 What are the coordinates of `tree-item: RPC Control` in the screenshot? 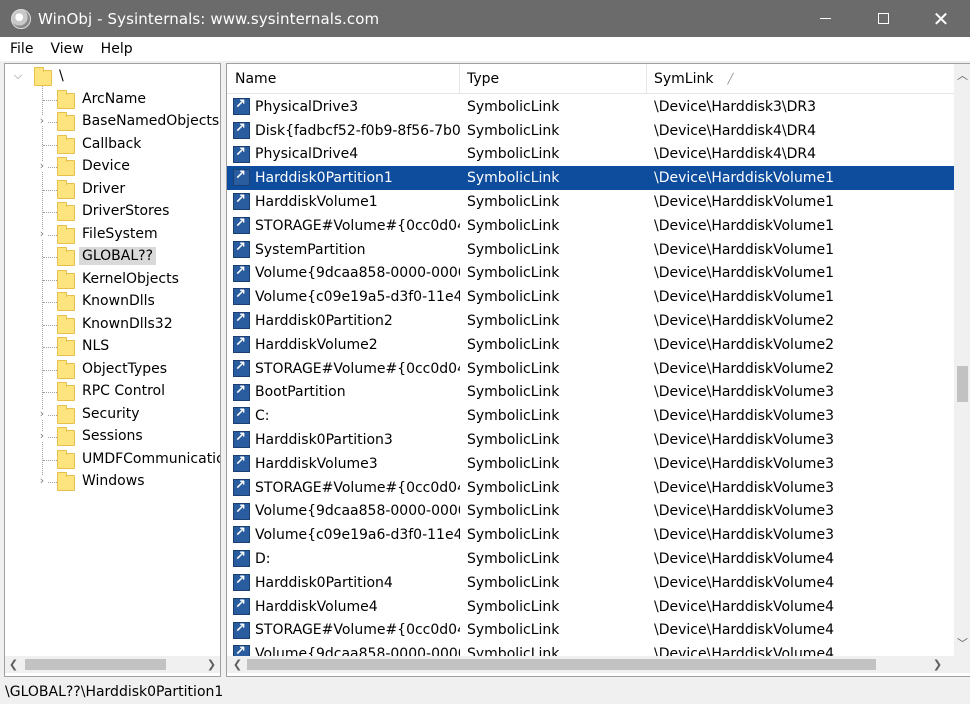 It's located at (112, 392).